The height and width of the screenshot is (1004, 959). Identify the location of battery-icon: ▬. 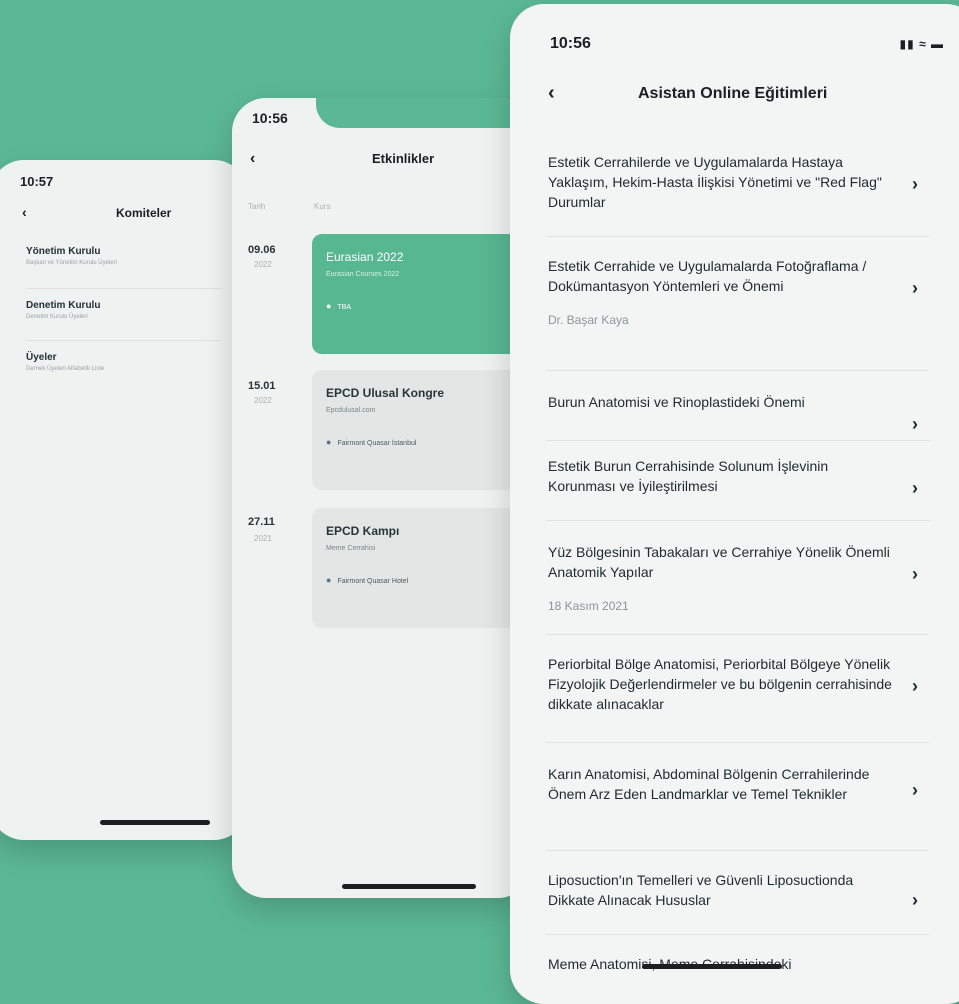
(937, 44).